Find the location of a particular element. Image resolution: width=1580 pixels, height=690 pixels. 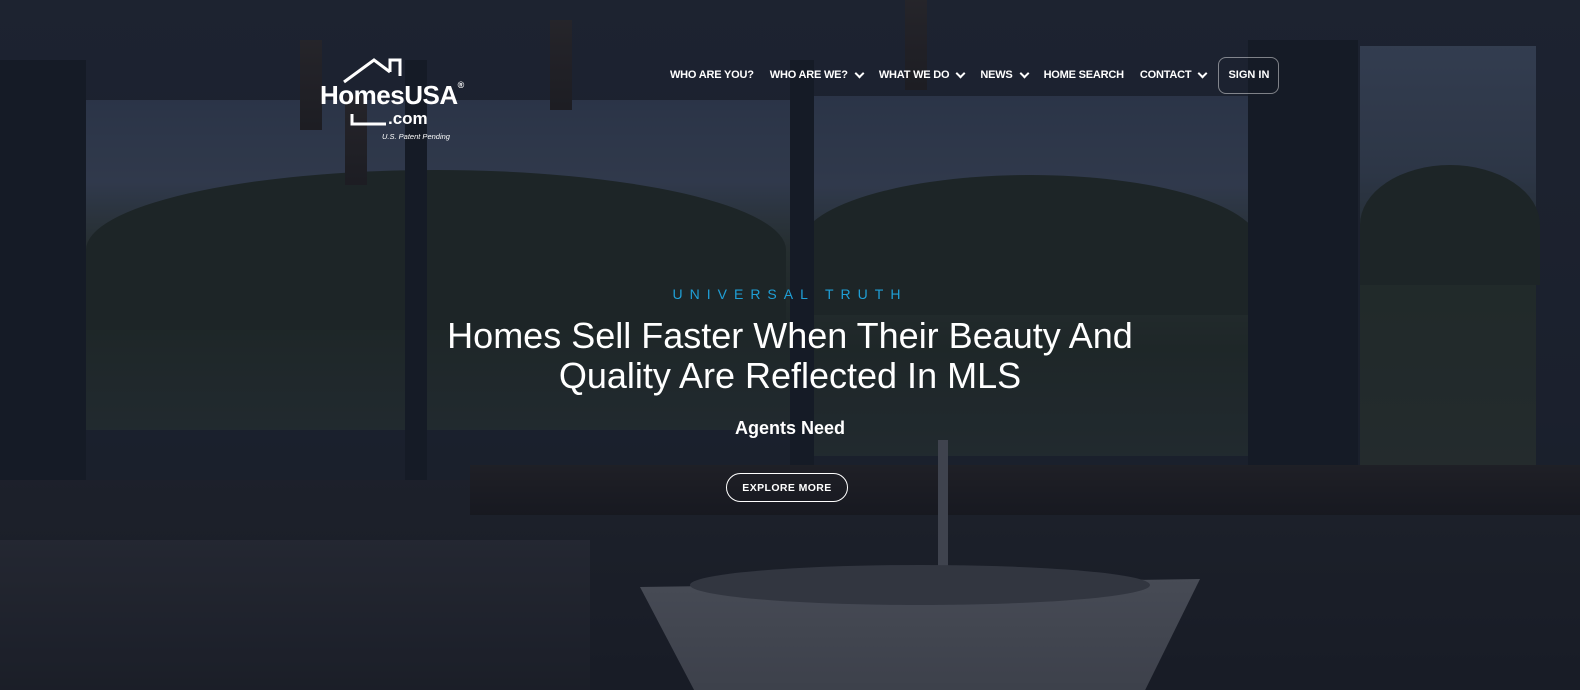

hero-subhead: Agents Need is located at coordinates (790, 428).